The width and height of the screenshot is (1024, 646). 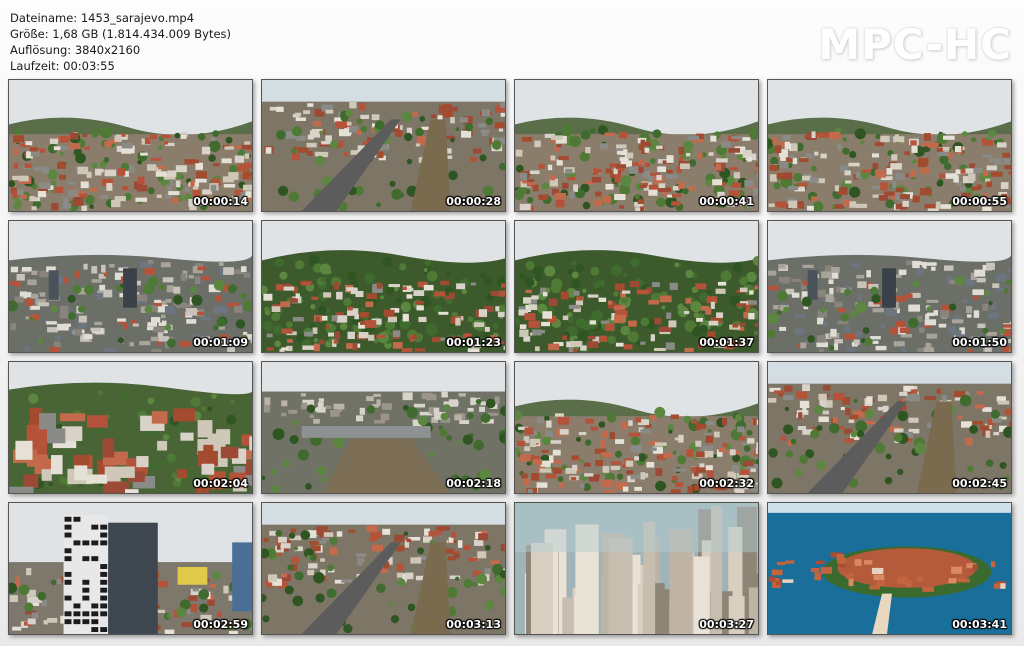 I want to click on video-thumbnail: 00:00:41, so click(x=636, y=145).